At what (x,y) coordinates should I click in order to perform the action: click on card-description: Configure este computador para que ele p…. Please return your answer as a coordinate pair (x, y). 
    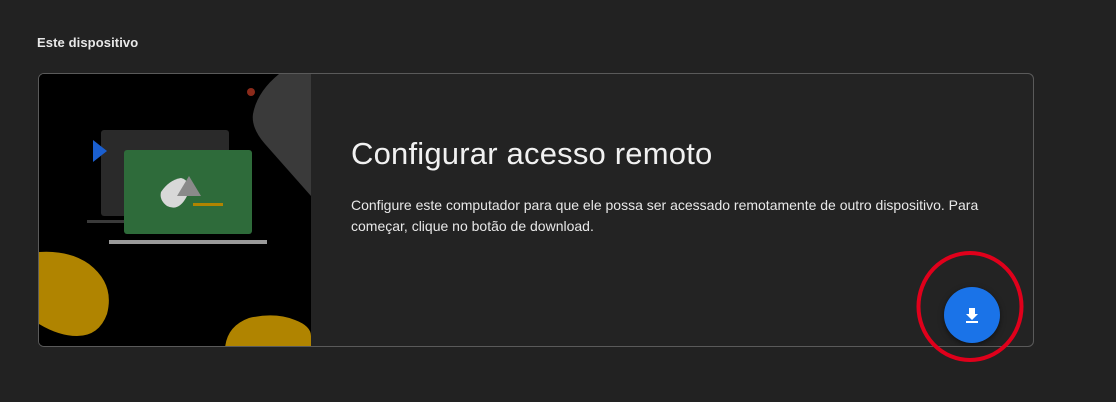
    Looking at the image, I should click on (665, 215).